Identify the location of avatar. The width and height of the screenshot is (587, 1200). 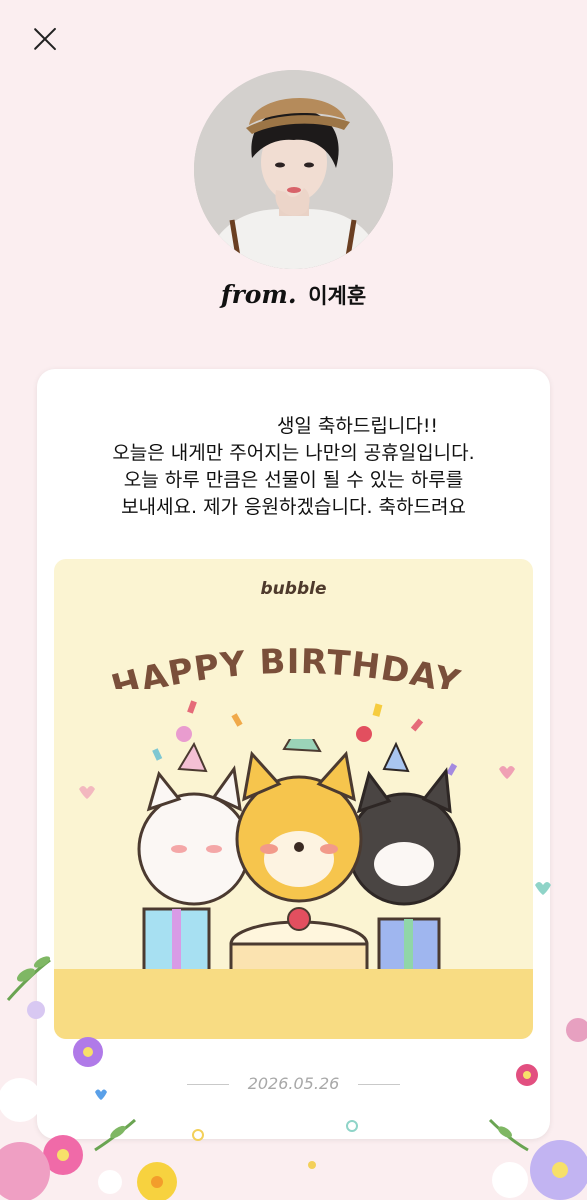
(293, 169).